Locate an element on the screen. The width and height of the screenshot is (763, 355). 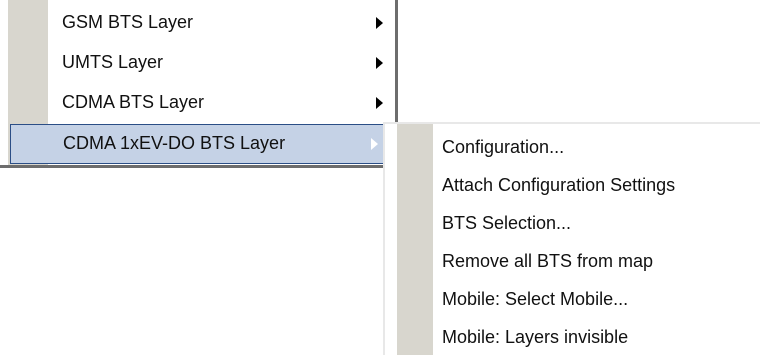
submenu-item-layers-invisible: Mobile: Layers invisible is located at coordinates (593, 336).